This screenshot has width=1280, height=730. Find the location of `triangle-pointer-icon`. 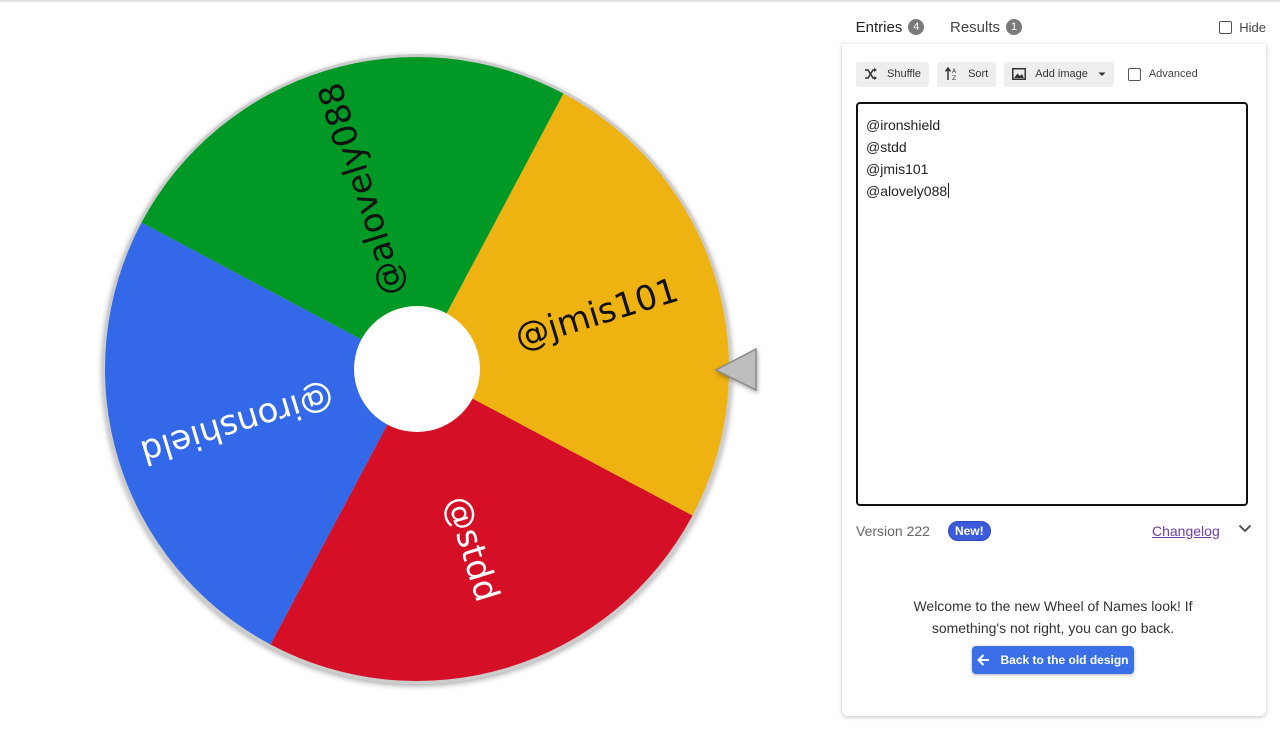

triangle-pointer-icon is located at coordinates (735, 369).